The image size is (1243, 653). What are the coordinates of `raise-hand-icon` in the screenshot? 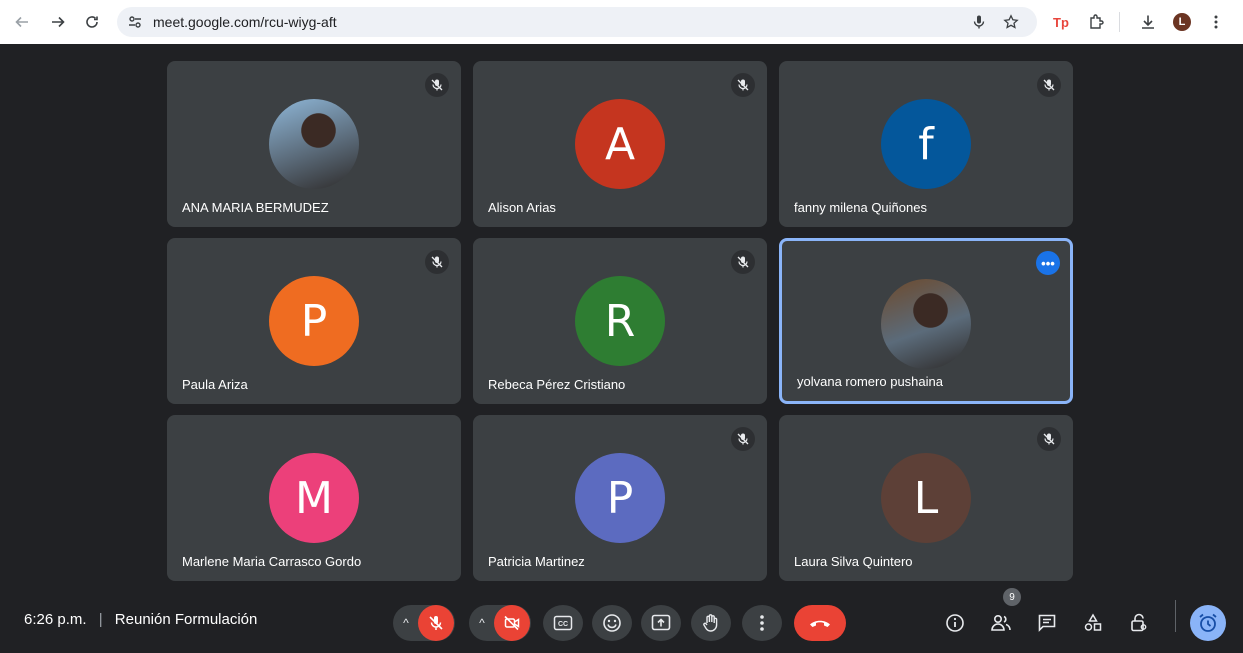 It's located at (710, 623).